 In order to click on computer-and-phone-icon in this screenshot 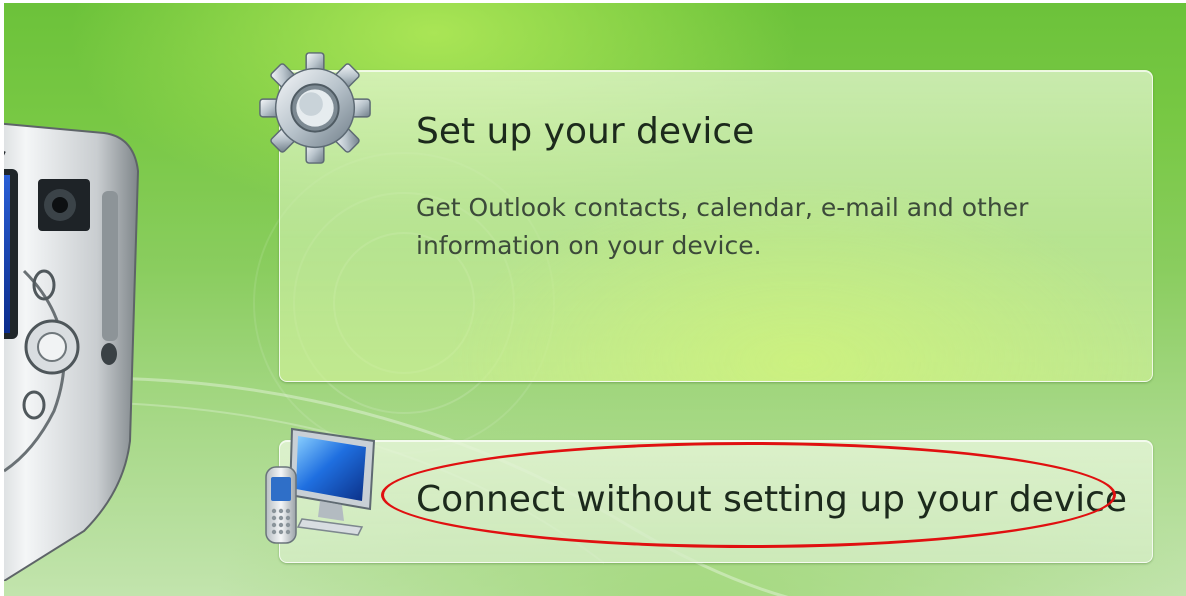, I will do `click(320, 485)`.